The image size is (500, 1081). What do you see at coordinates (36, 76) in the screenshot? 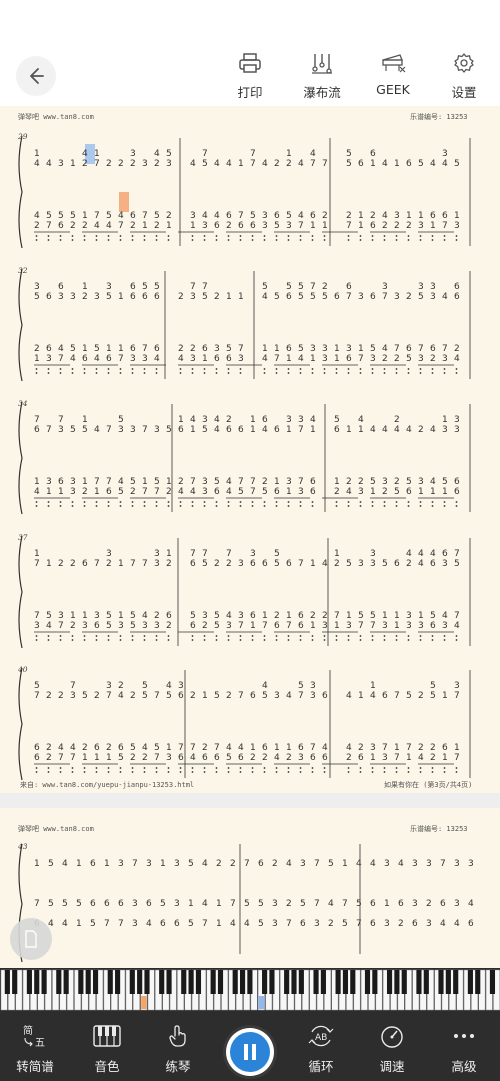
I see `back-button` at bounding box center [36, 76].